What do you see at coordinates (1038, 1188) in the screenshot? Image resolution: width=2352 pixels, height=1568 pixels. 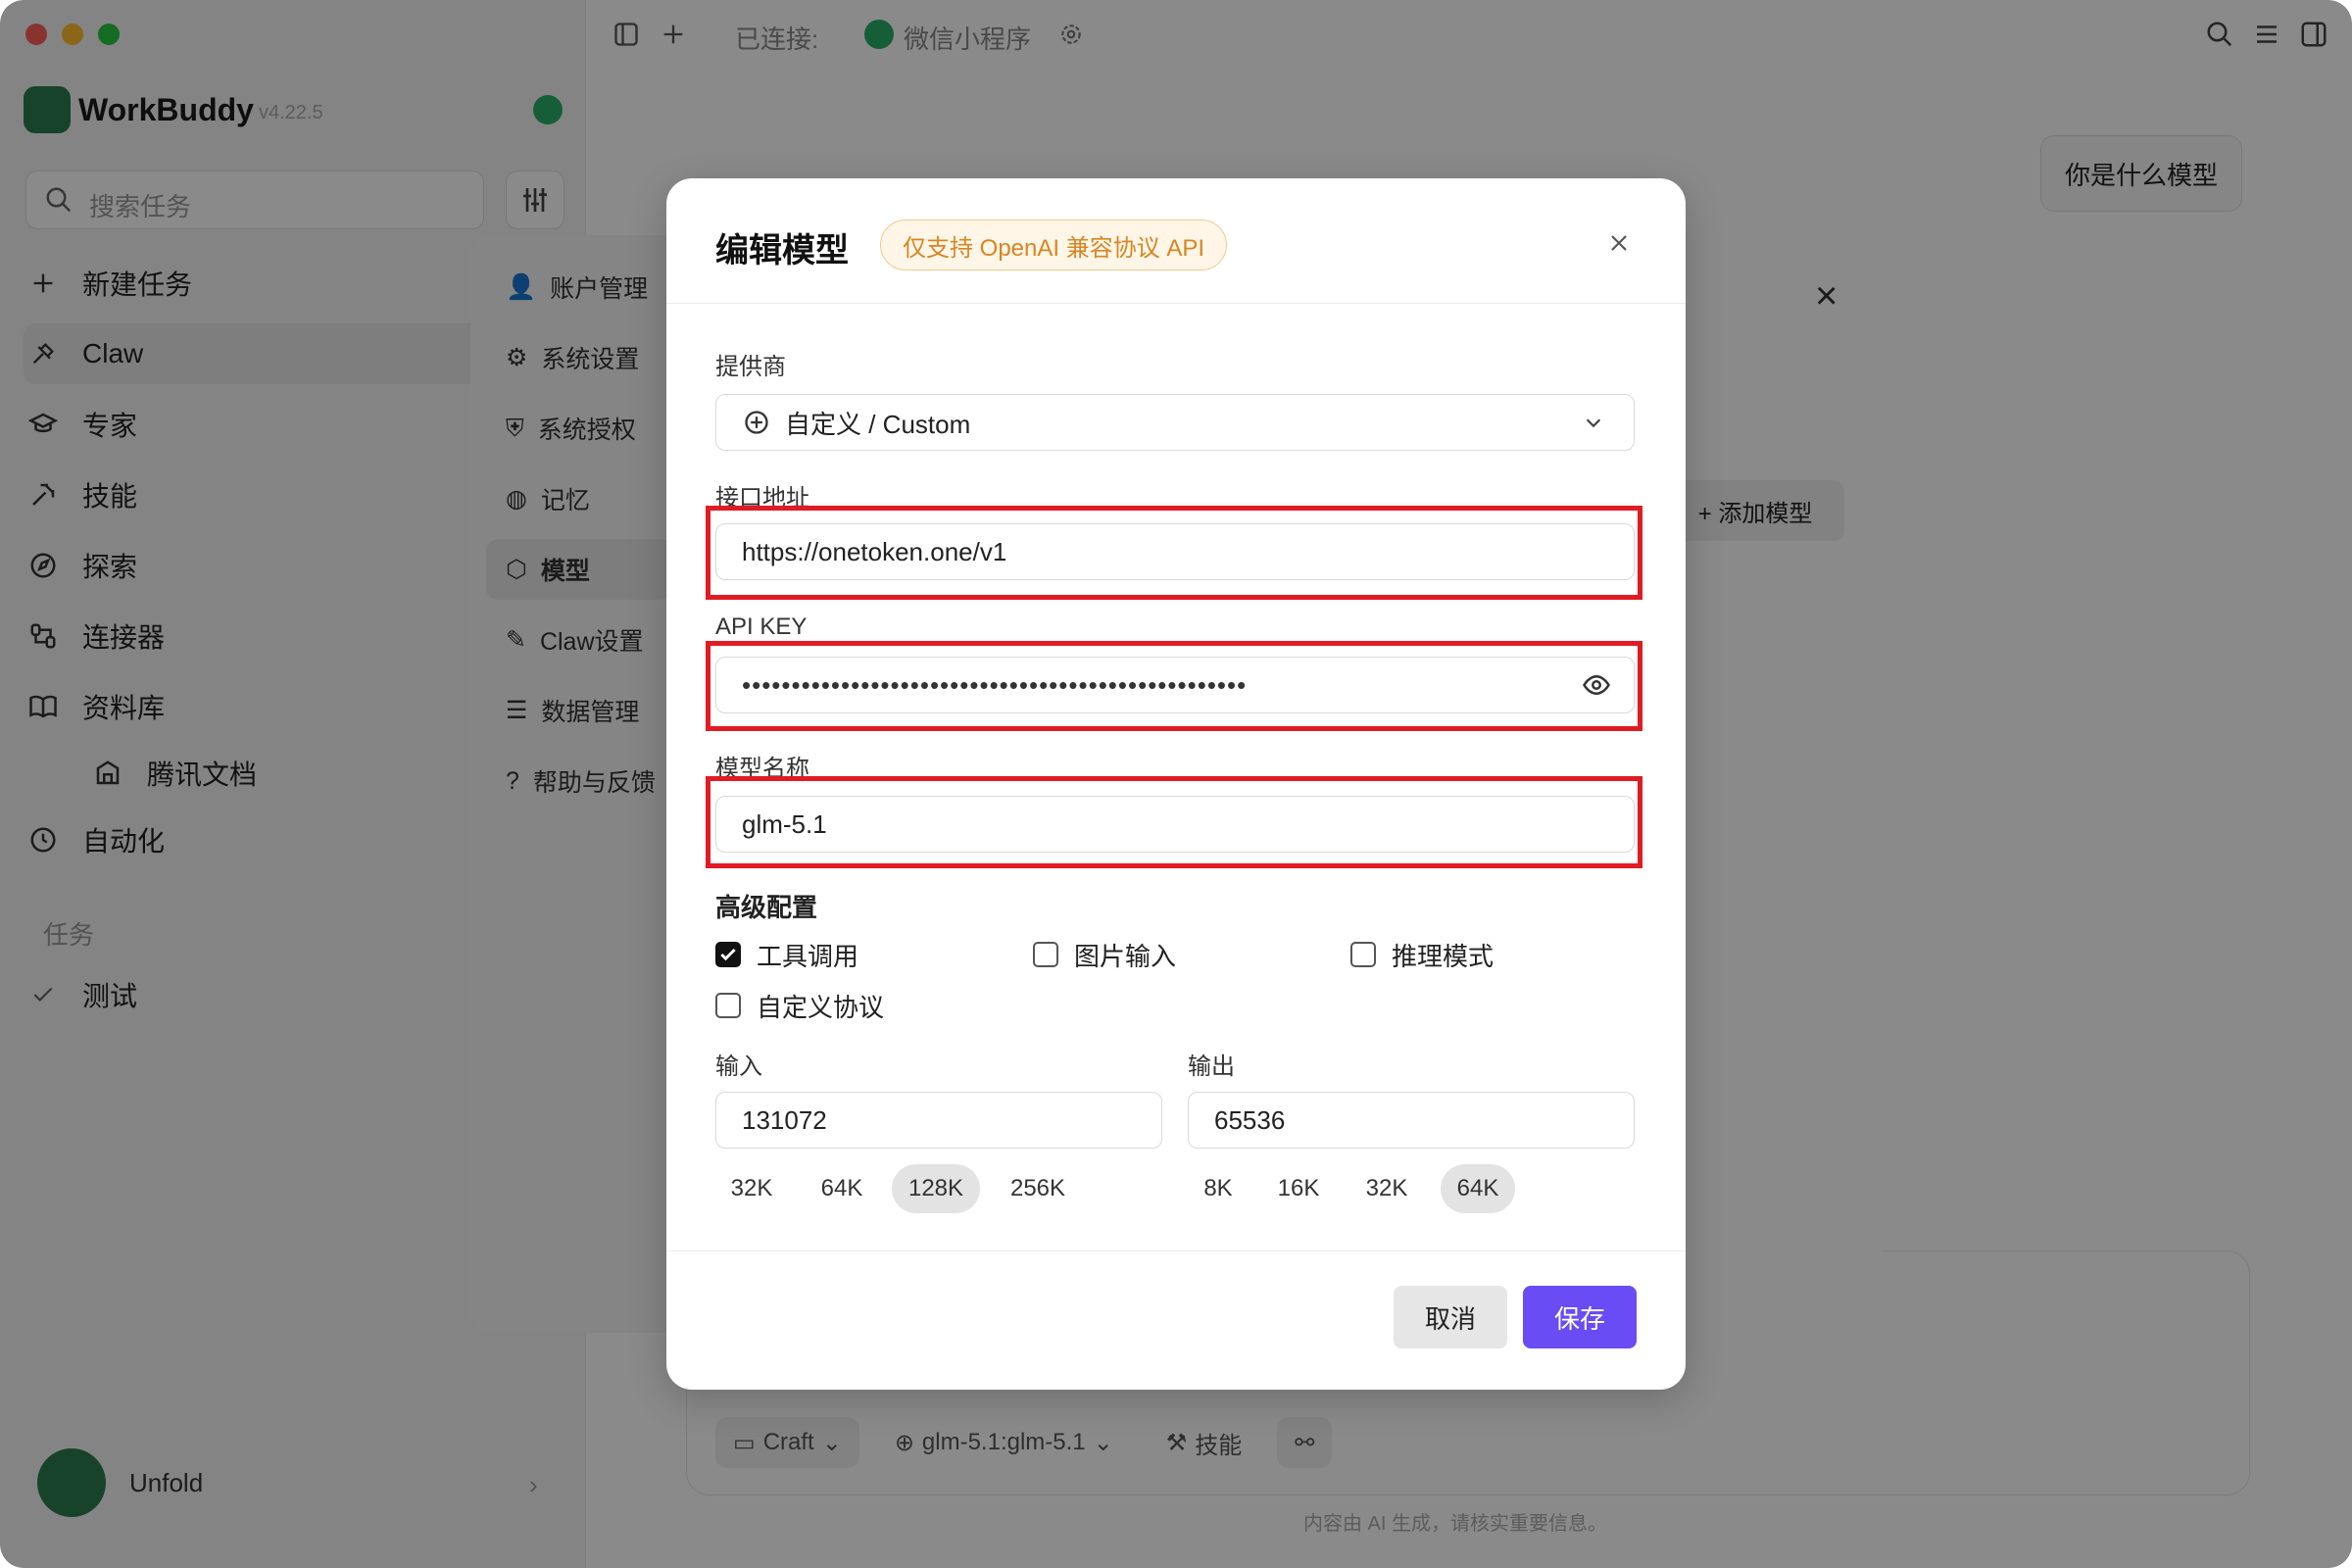 I see `input-preset-256k: 256K` at bounding box center [1038, 1188].